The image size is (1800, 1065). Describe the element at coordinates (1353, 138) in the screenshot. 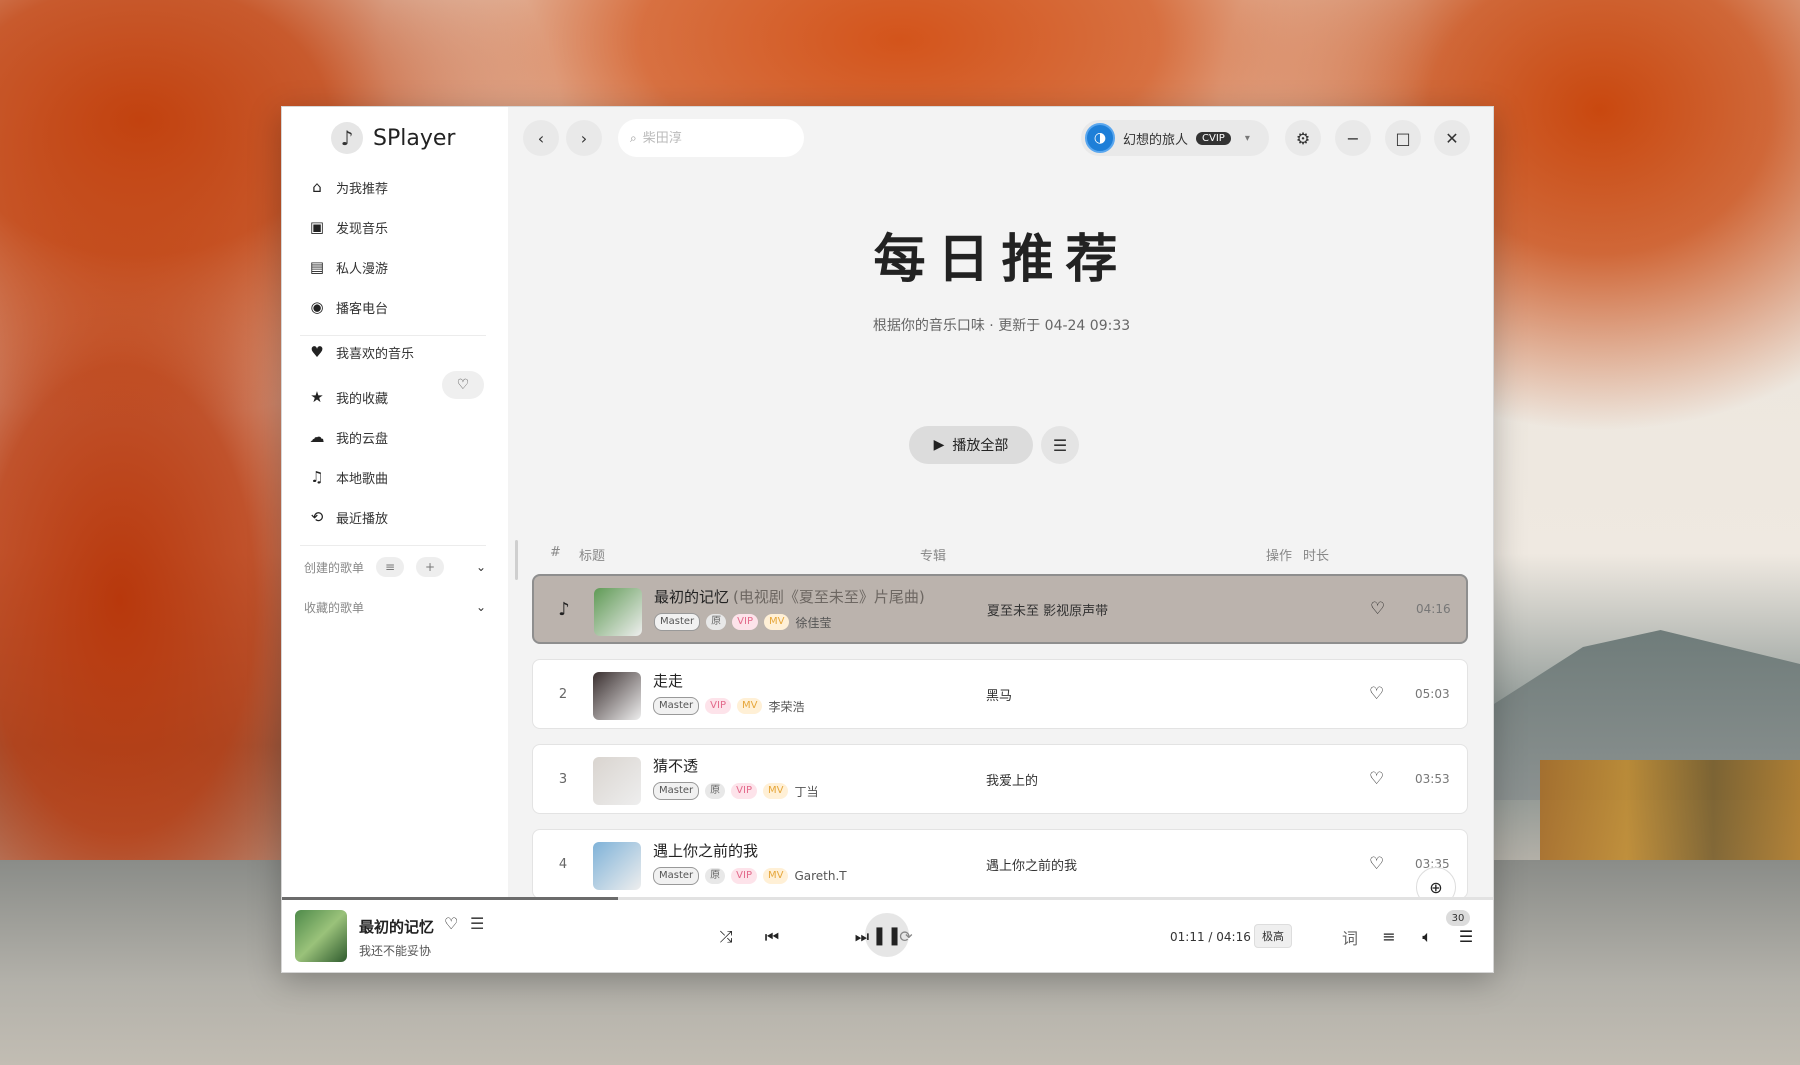

I see `minimize-button: −` at that location.